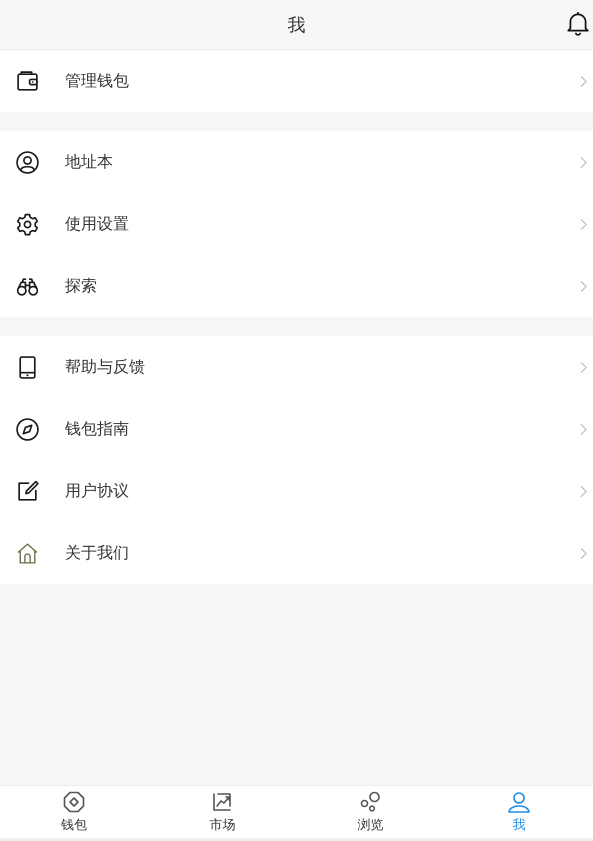 Image resolution: width=593 pixels, height=841 pixels. I want to click on menu-item: 钱包指南, so click(296, 429).